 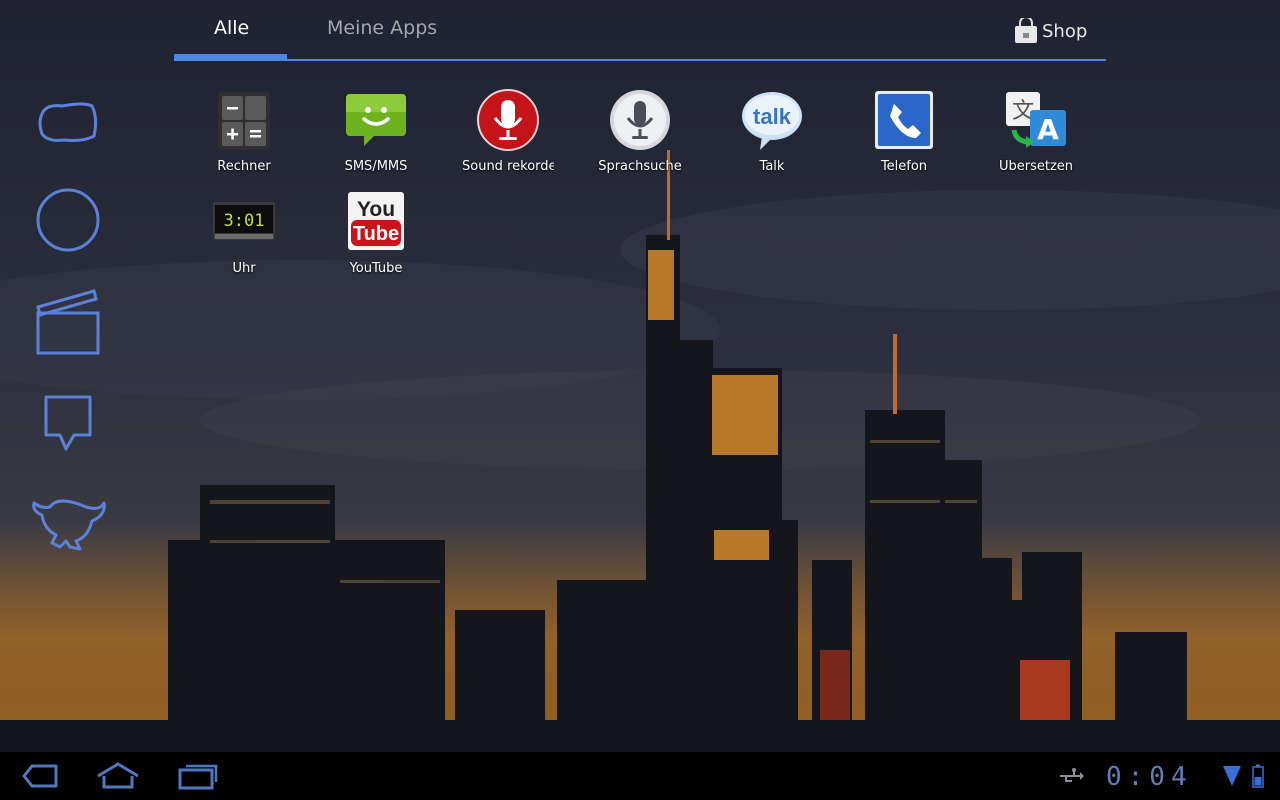 What do you see at coordinates (772, 166) in the screenshot?
I see `app-label: Talk` at bounding box center [772, 166].